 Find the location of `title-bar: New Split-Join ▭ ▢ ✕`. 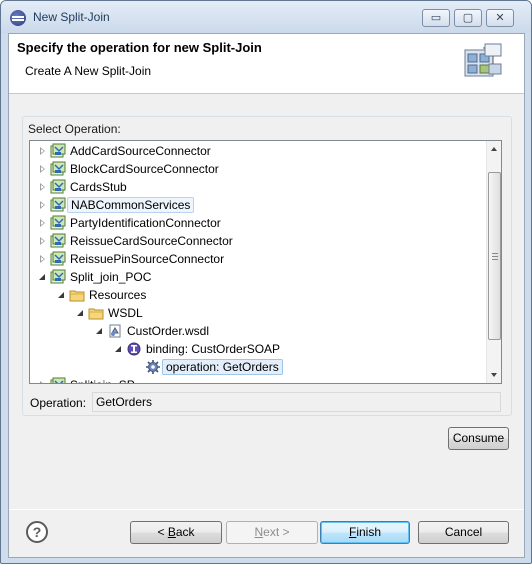

title-bar: New Split-Join ▭ ▢ ✕ is located at coordinates (266, 17).